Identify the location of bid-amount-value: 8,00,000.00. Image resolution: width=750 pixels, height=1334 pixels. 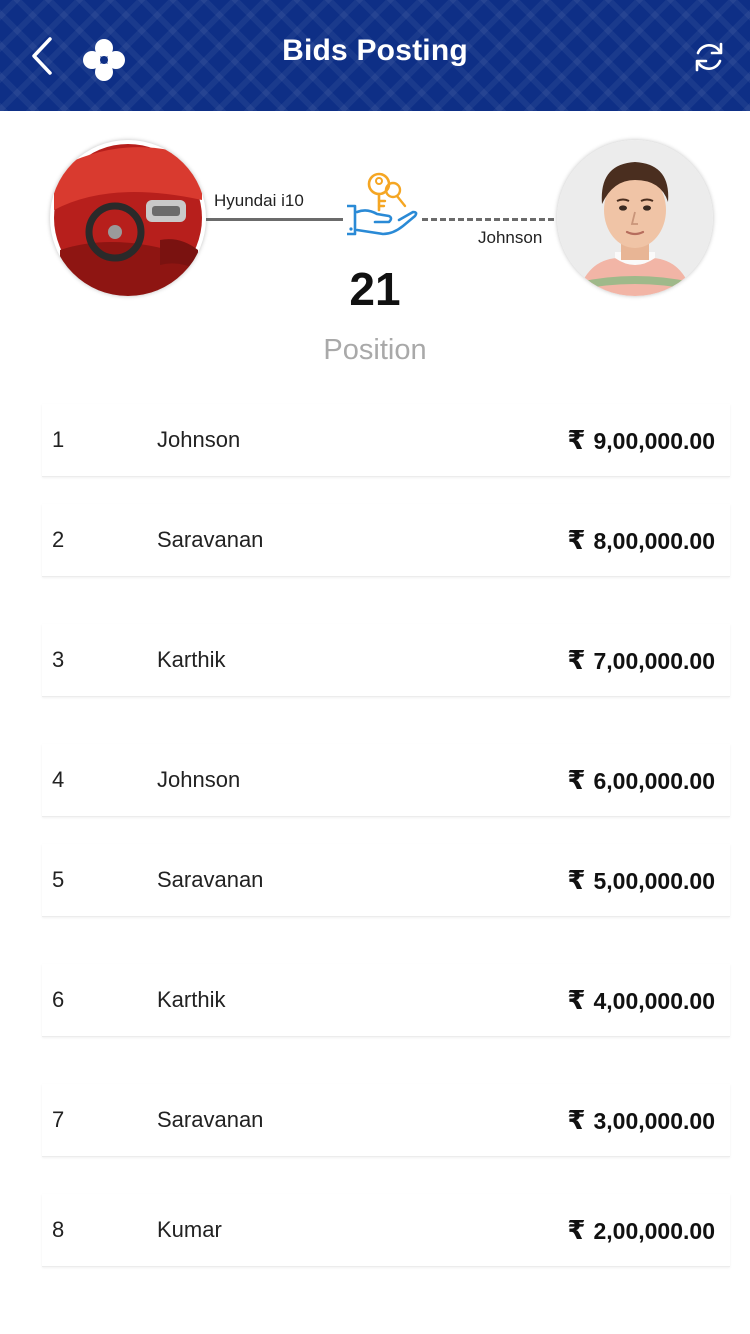
(654, 541).